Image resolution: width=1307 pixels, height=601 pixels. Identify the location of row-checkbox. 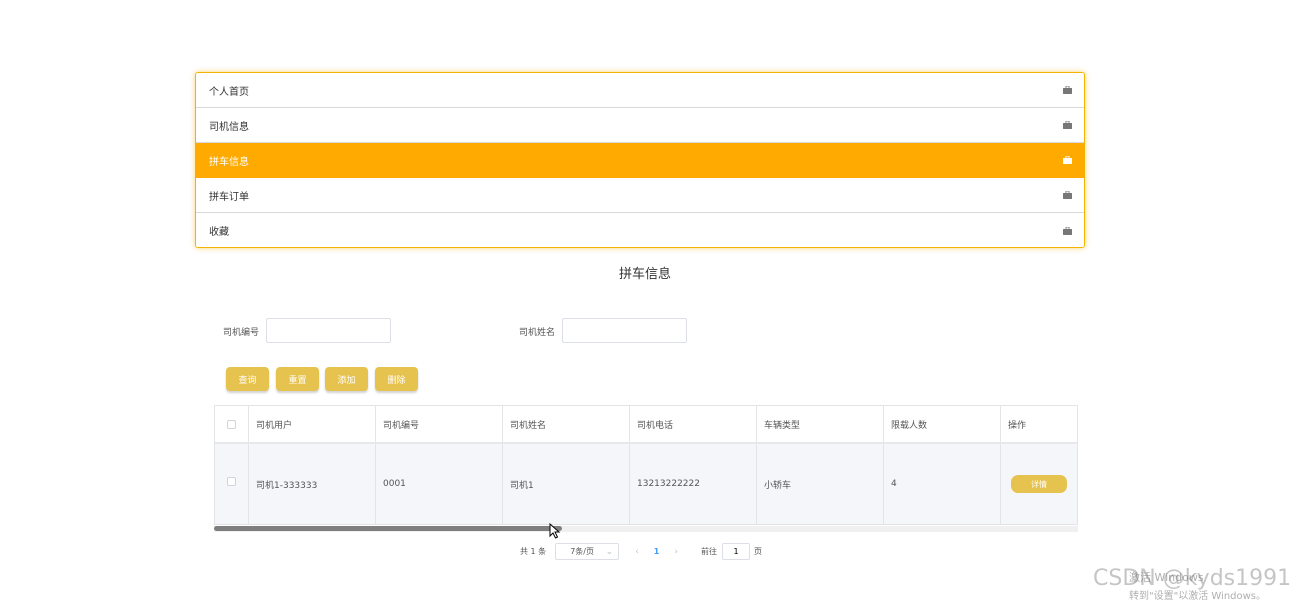
(231, 481).